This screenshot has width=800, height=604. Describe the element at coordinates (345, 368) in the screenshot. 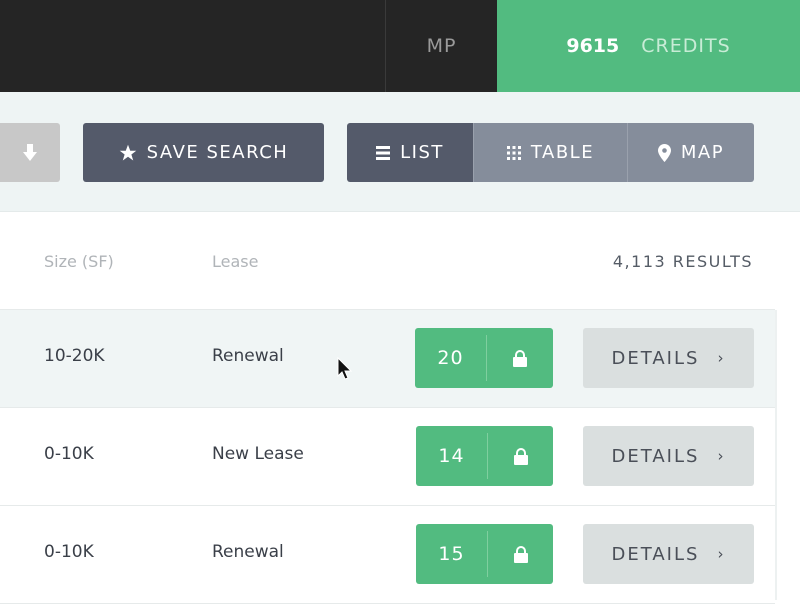

I see `mouse-cursor-icon` at that location.